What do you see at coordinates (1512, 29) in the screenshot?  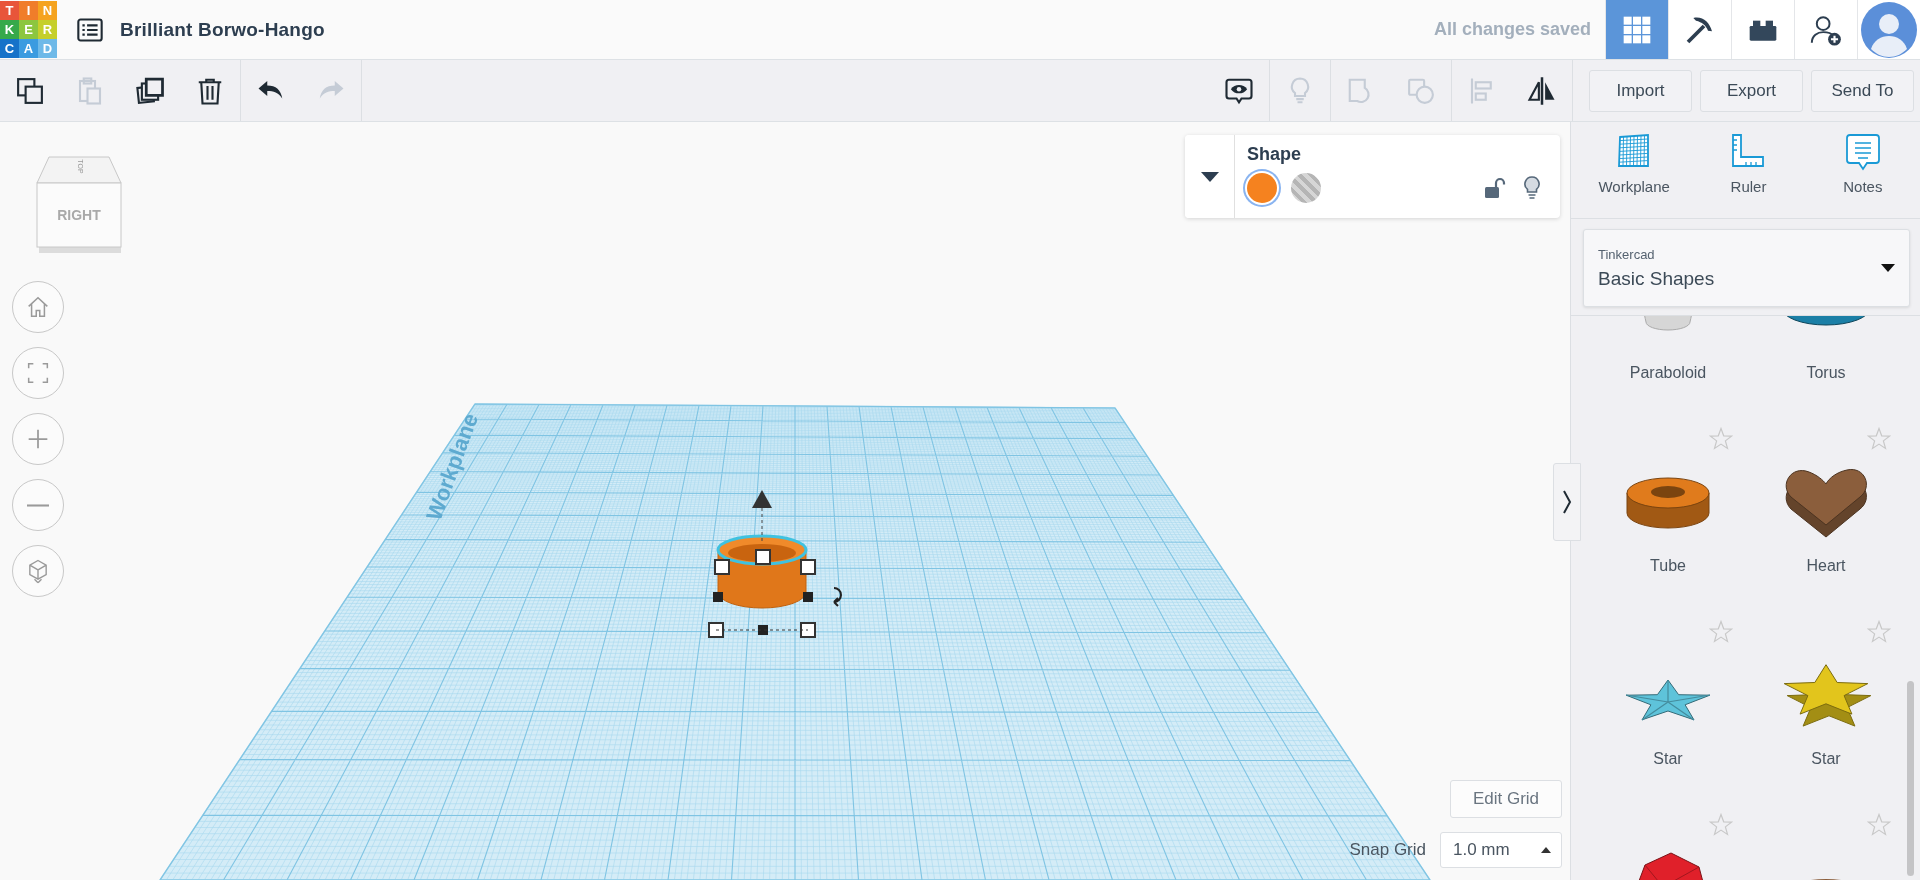 I see `save-status: All changes saved` at bounding box center [1512, 29].